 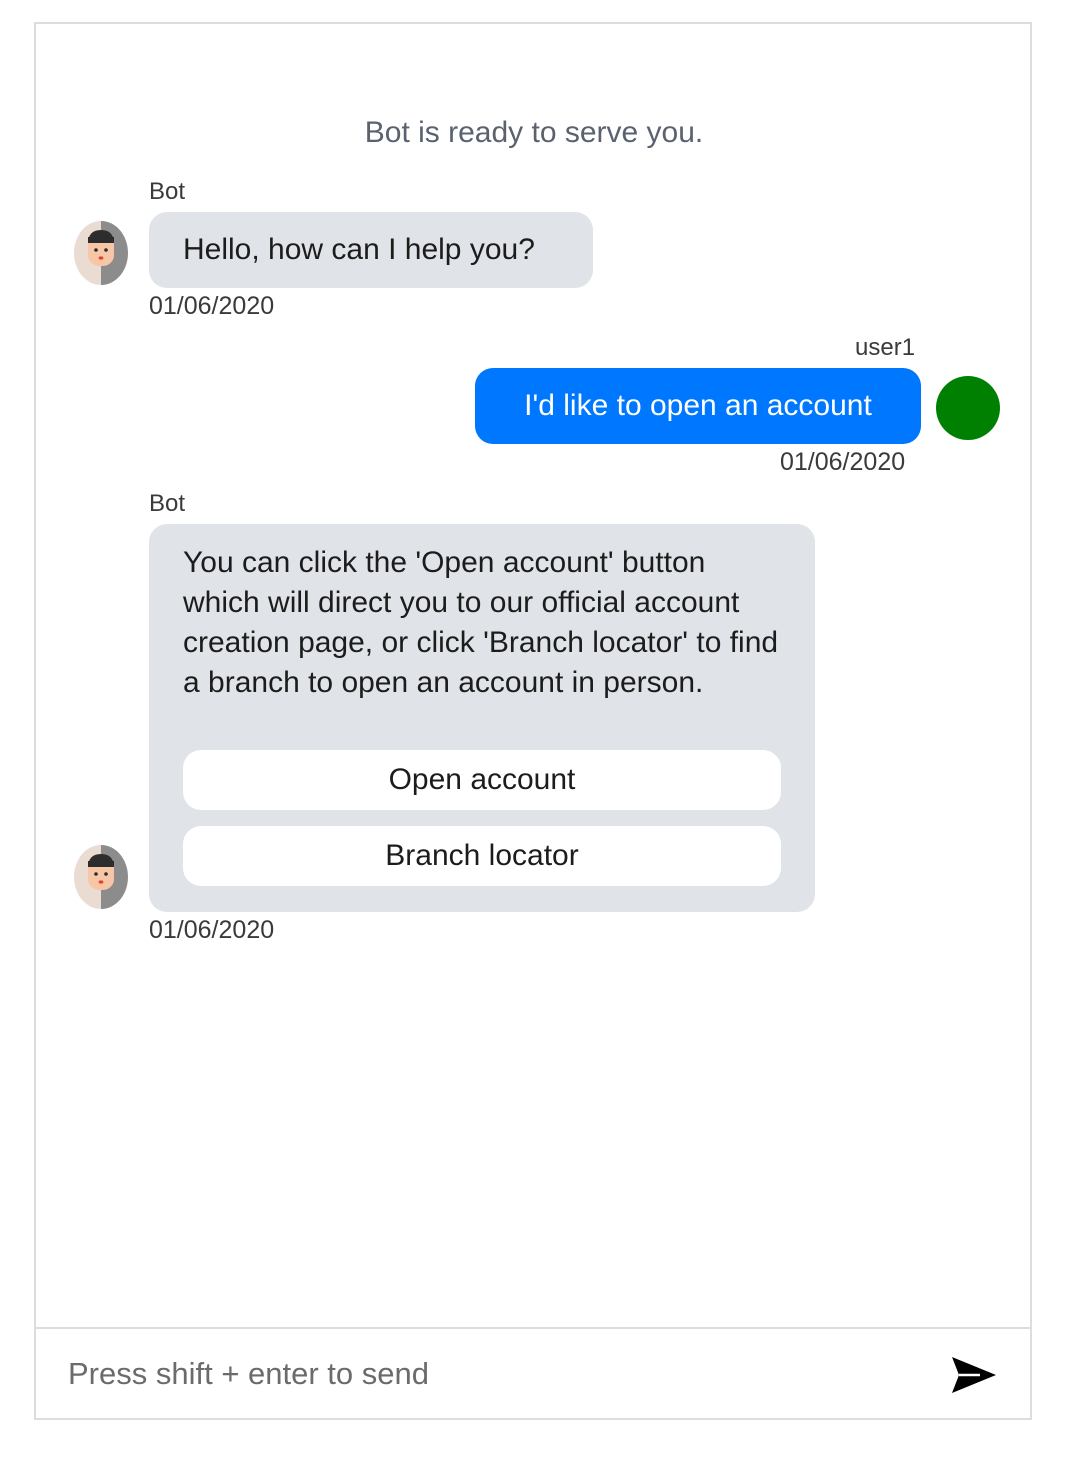 What do you see at coordinates (482, 856) in the screenshot?
I see `branch-locator-button: Branch locator` at bounding box center [482, 856].